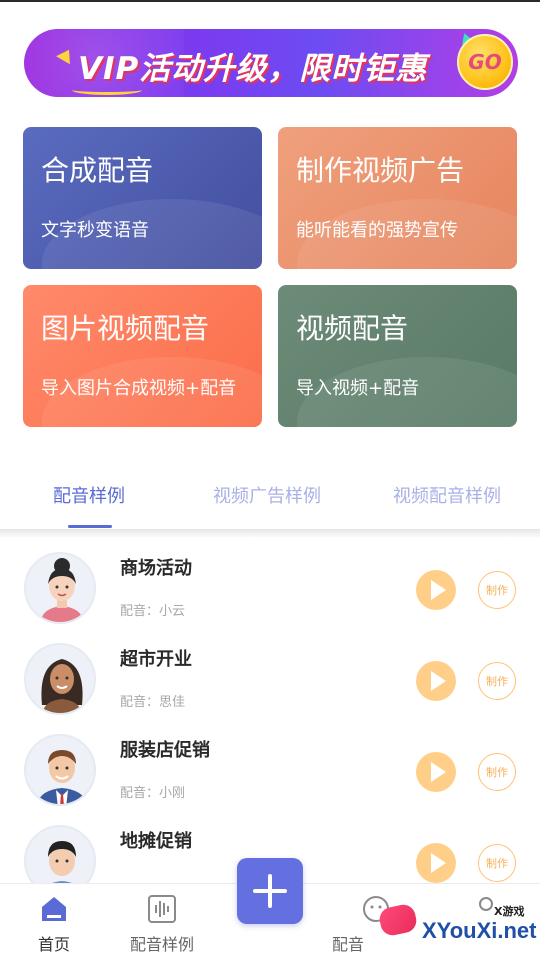 This screenshot has height=960, width=540. Describe the element at coordinates (89, 495) in the screenshot. I see `tab-dubbing-samples: 配音样例` at that location.